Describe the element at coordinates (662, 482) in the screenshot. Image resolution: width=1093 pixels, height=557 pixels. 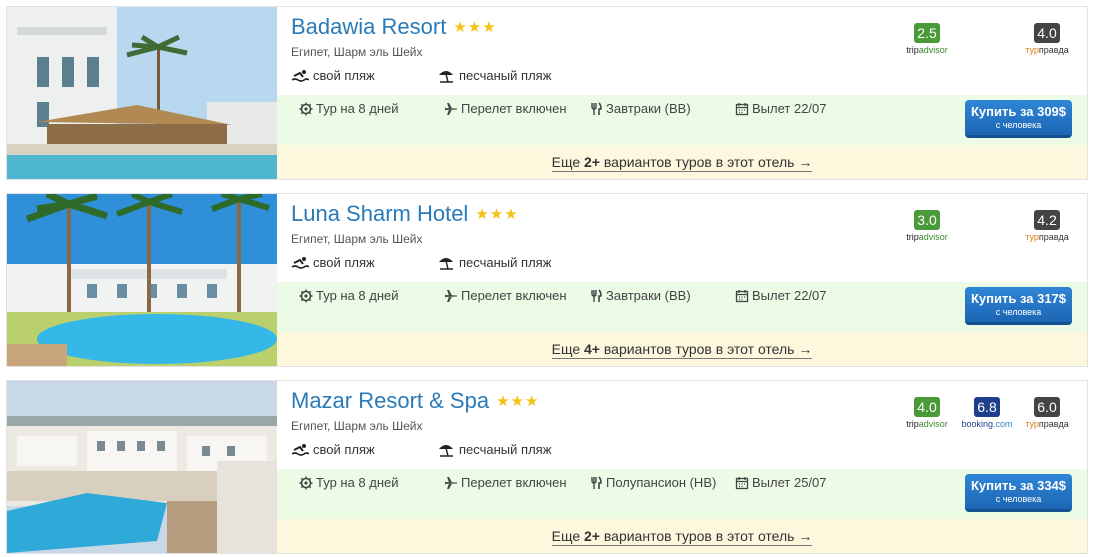
I see `offer-meal: Полупансион (HB)` at that location.